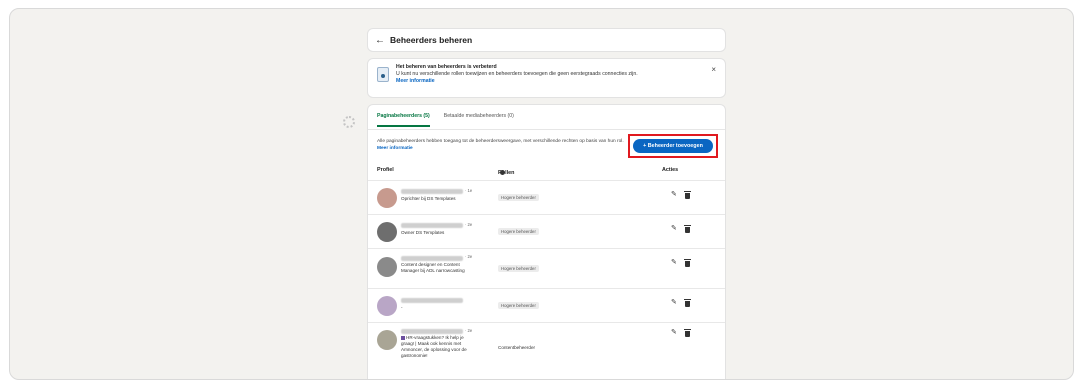 The width and height of the screenshot is (1083, 380). I want to click on notice-more-info-link: Meer informatie, so click(556, 81).